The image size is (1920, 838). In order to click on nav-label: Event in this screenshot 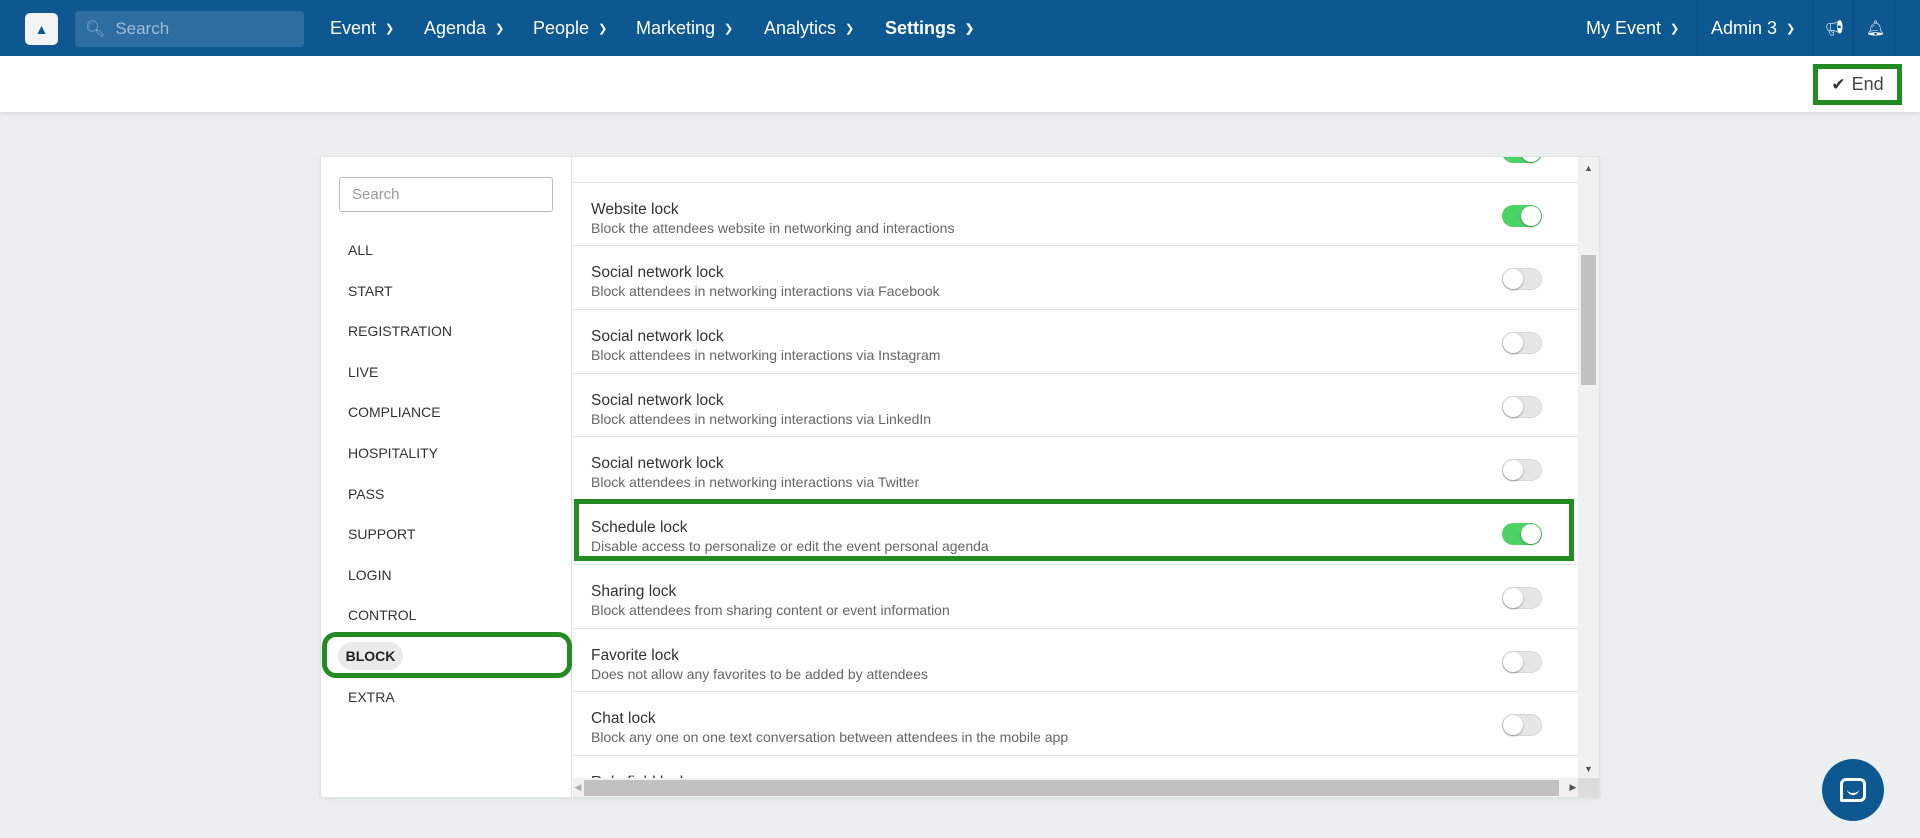, I will do `click(353, 27)`.